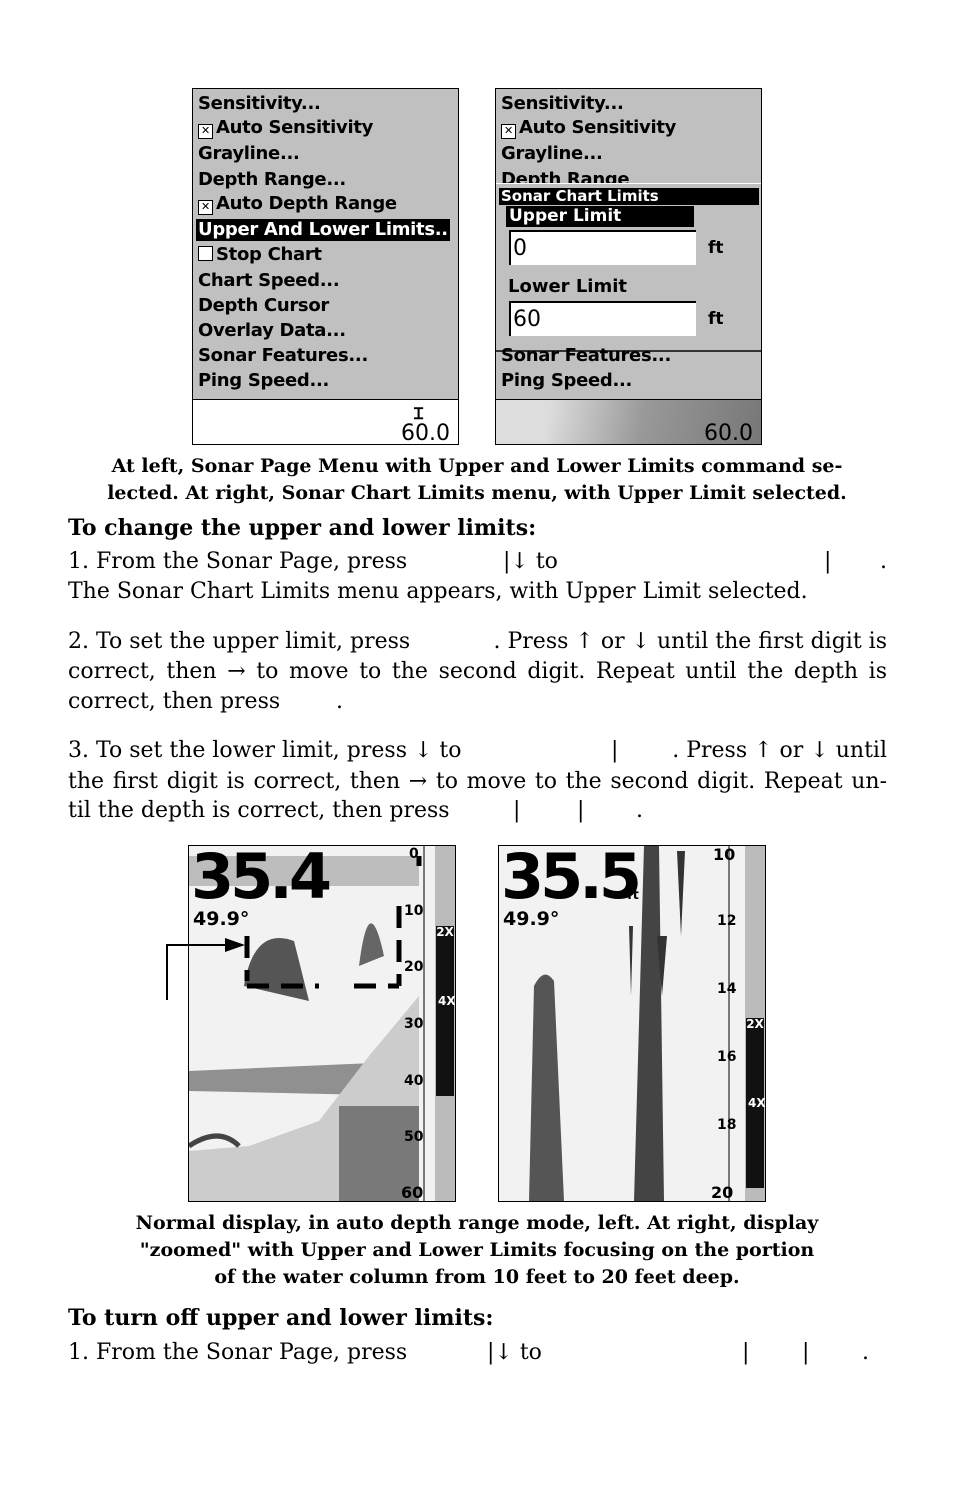  Describe the element at coordinates (565, 176) in the screenshot. I see `menu-item-depth-range: Depth Range` at that location.